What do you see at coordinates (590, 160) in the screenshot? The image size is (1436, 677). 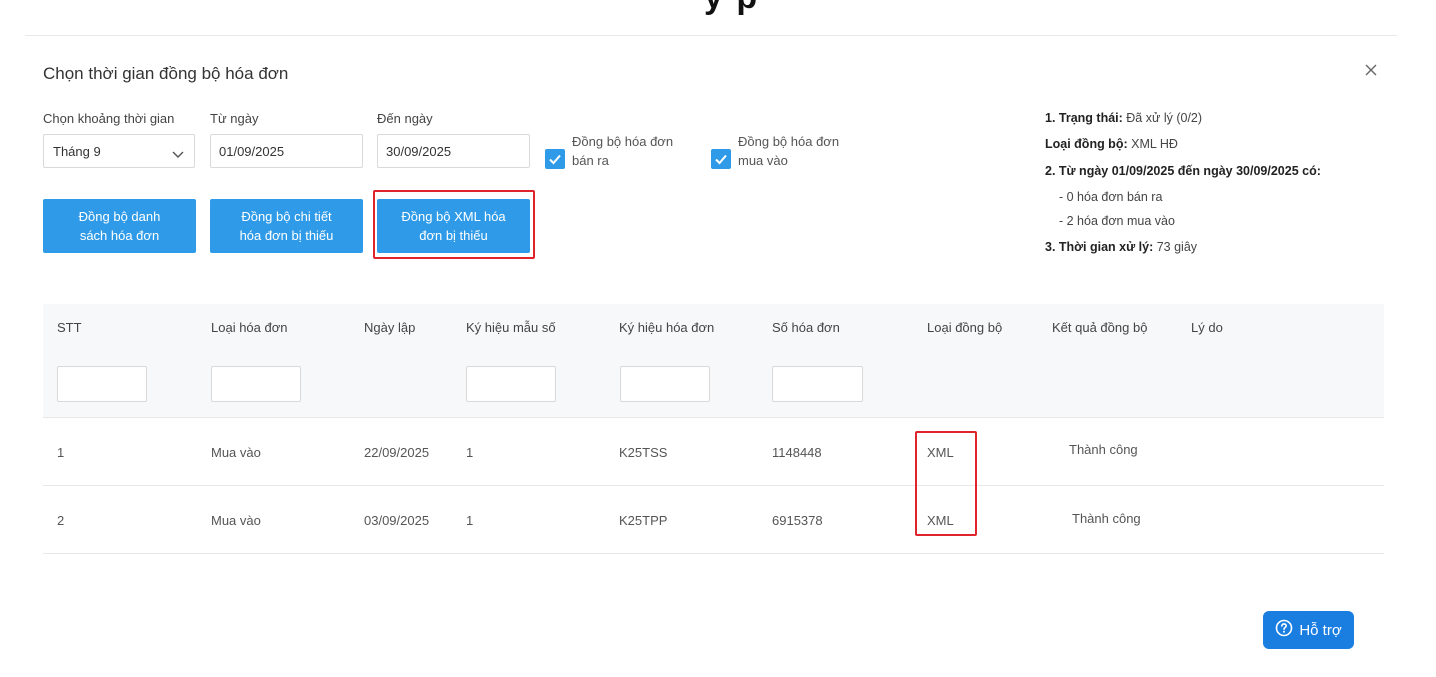 I see `sync-sell-label-2: bán ra` at bounding box center [590, 160].